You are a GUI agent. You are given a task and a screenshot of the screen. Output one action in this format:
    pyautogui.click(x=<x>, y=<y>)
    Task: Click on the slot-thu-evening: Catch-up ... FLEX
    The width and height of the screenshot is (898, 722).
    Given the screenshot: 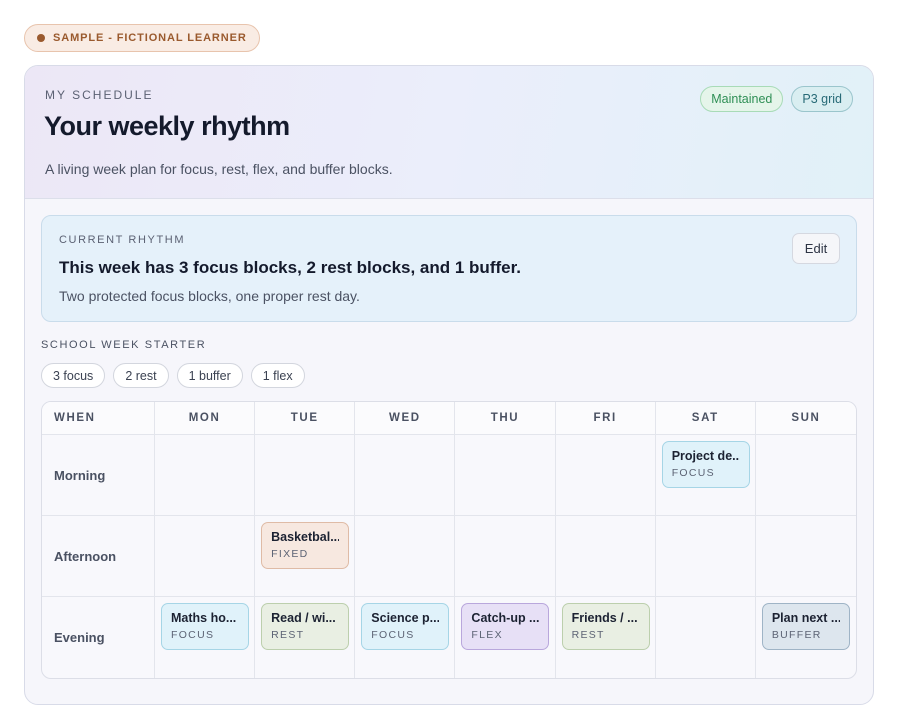 What is the action you would take?
    pyautogui.click(x=505, y=637)
    